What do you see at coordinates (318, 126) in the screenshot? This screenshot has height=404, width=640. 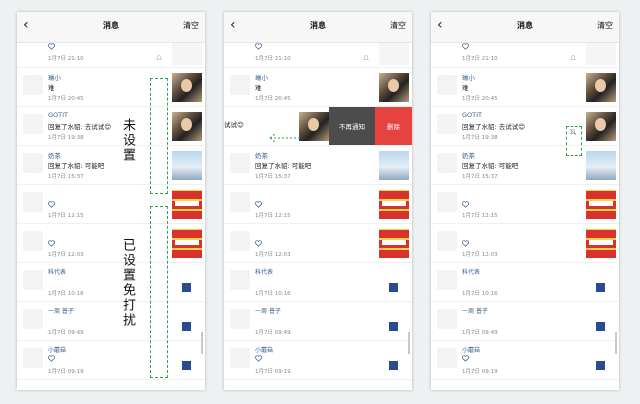 I see `message-row-swiped: 试试😊 不再通知 删除` at bounding box center [318, 126].